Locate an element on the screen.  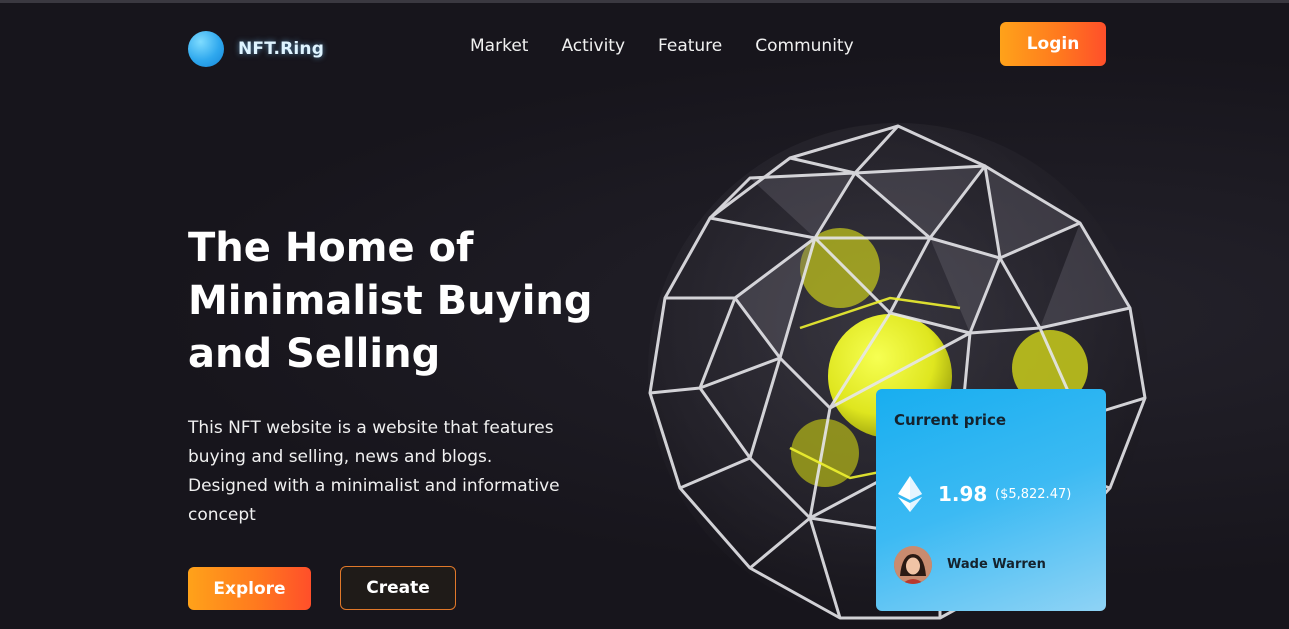
owner-name: Wade Warren is located at coordinates (996, 564).